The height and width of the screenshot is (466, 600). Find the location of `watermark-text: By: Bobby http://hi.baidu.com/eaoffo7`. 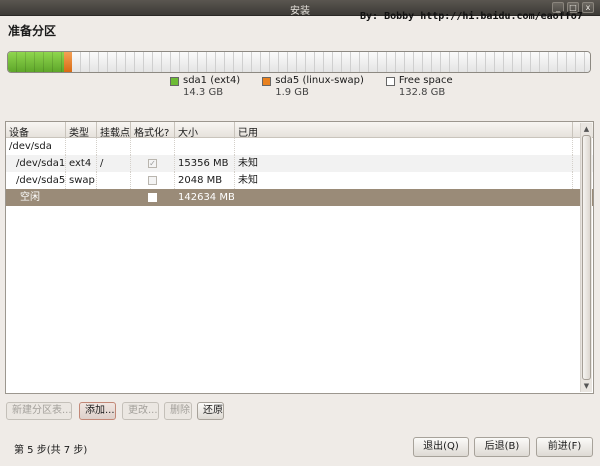

watermark-text: By: Bobby http://hi.baidu.com/eaoffo7 is located at coordinates (471, 16).